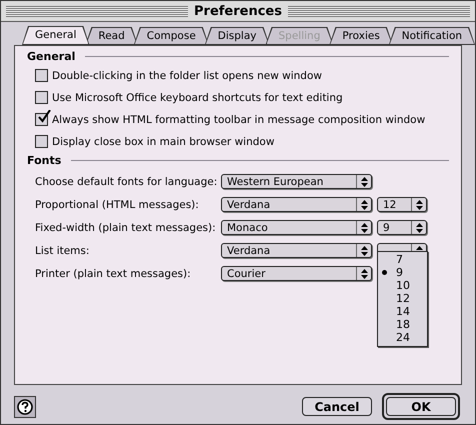 The height and width of the screenshot is (425, 476). I want to click on font-popup: Courier, so click(296, 273).